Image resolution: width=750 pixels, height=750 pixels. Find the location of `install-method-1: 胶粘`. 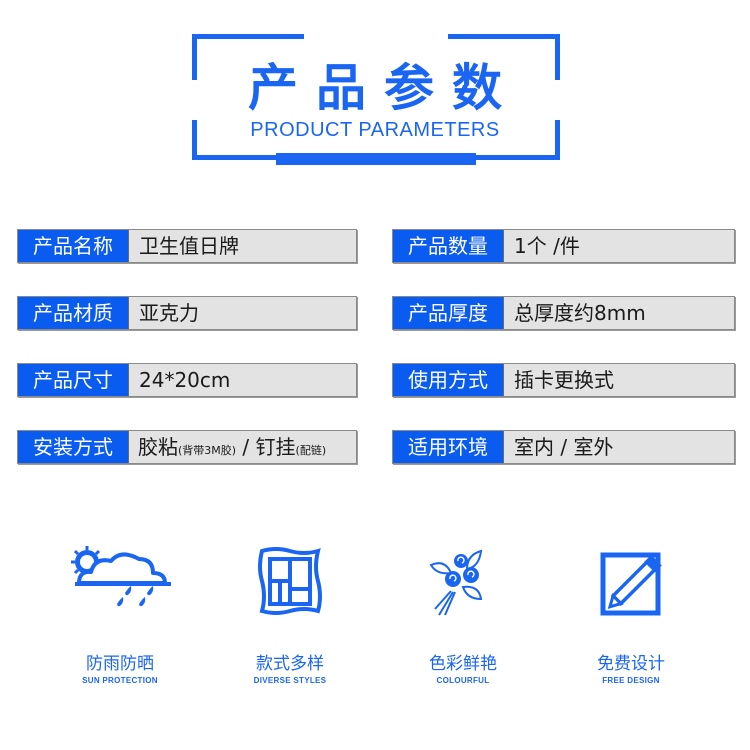

install-method-1: 胶粘 is located at coordinates (158, 447).